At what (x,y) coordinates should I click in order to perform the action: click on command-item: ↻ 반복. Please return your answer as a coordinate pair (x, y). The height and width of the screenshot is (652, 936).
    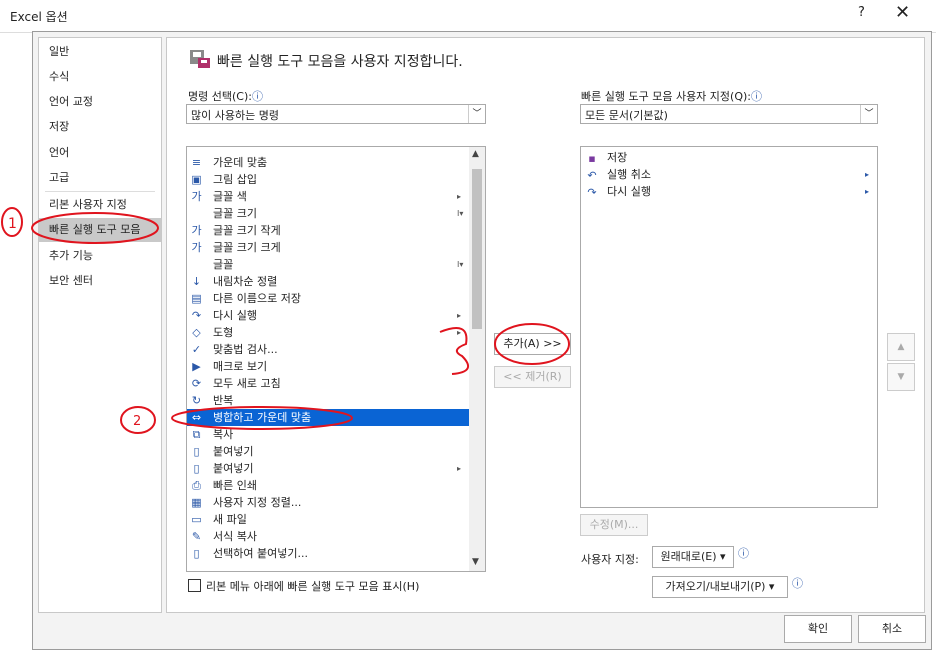
    Looking at the image, I should click on (328, 400).